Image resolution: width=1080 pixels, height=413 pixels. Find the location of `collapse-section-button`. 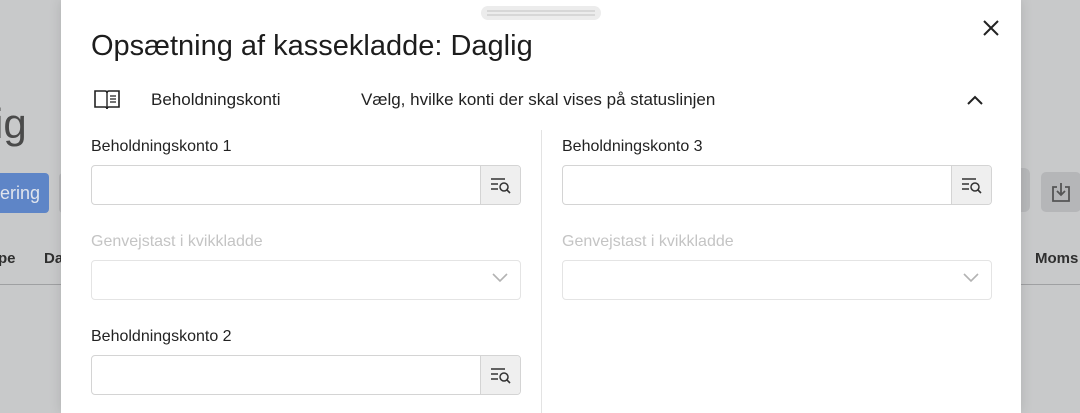

collapse-section-button is located at coordinates (975, 100).